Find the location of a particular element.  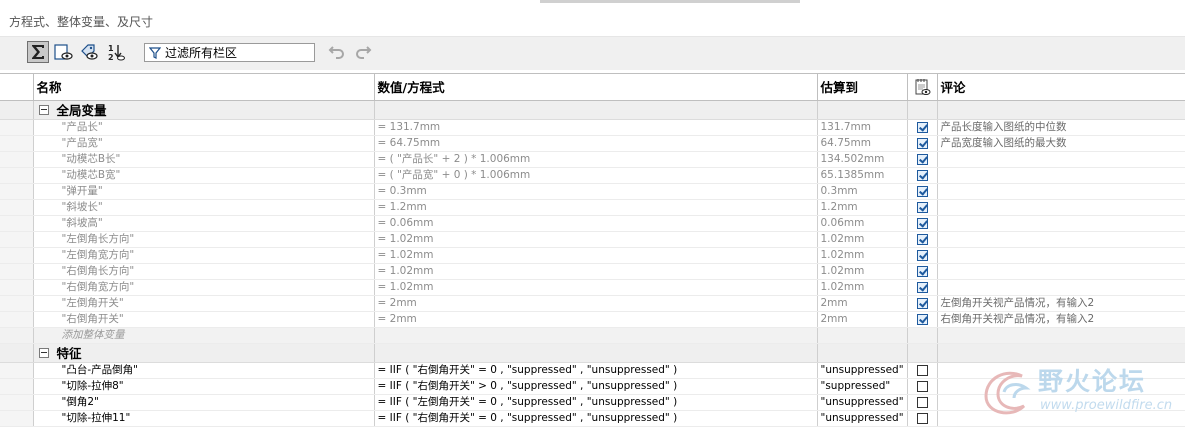

variable-name-cell: "切除-拉伸11" is located at coordinates (204, 418).